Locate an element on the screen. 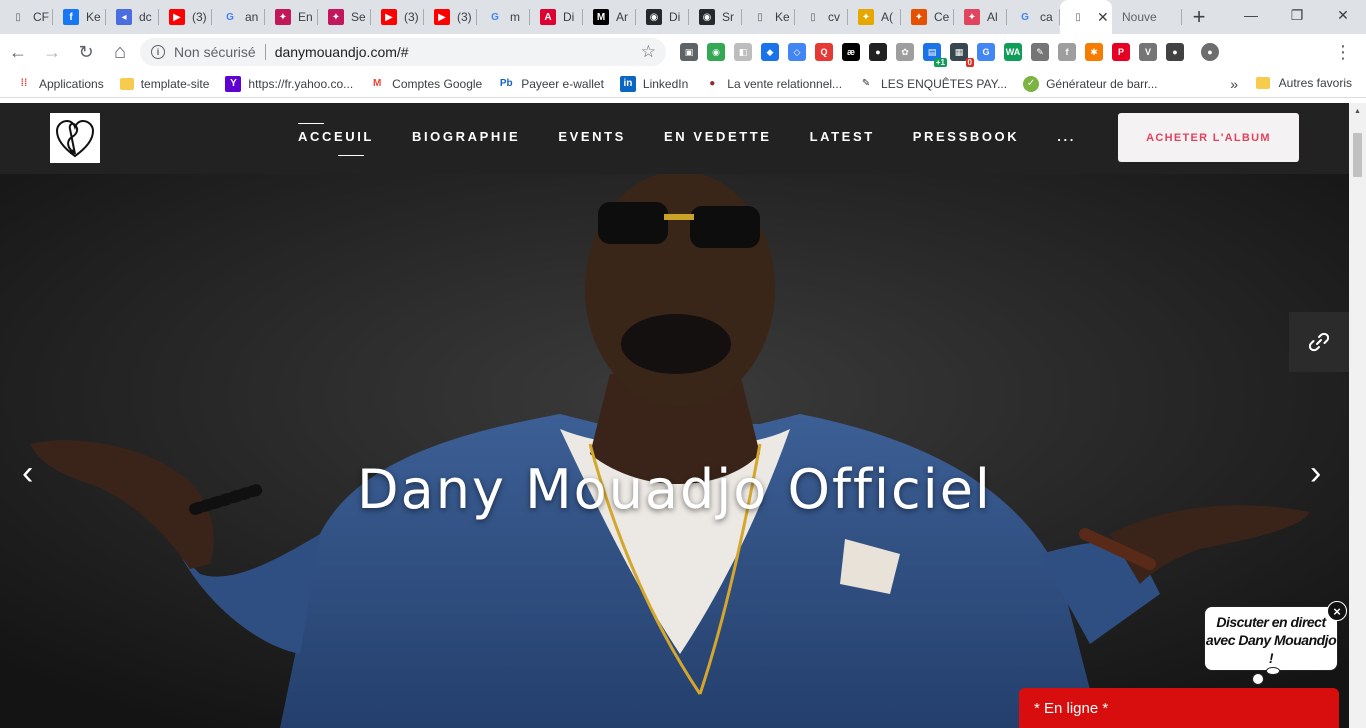  yahoo-icon: Y is located at coordinates (233, 83).